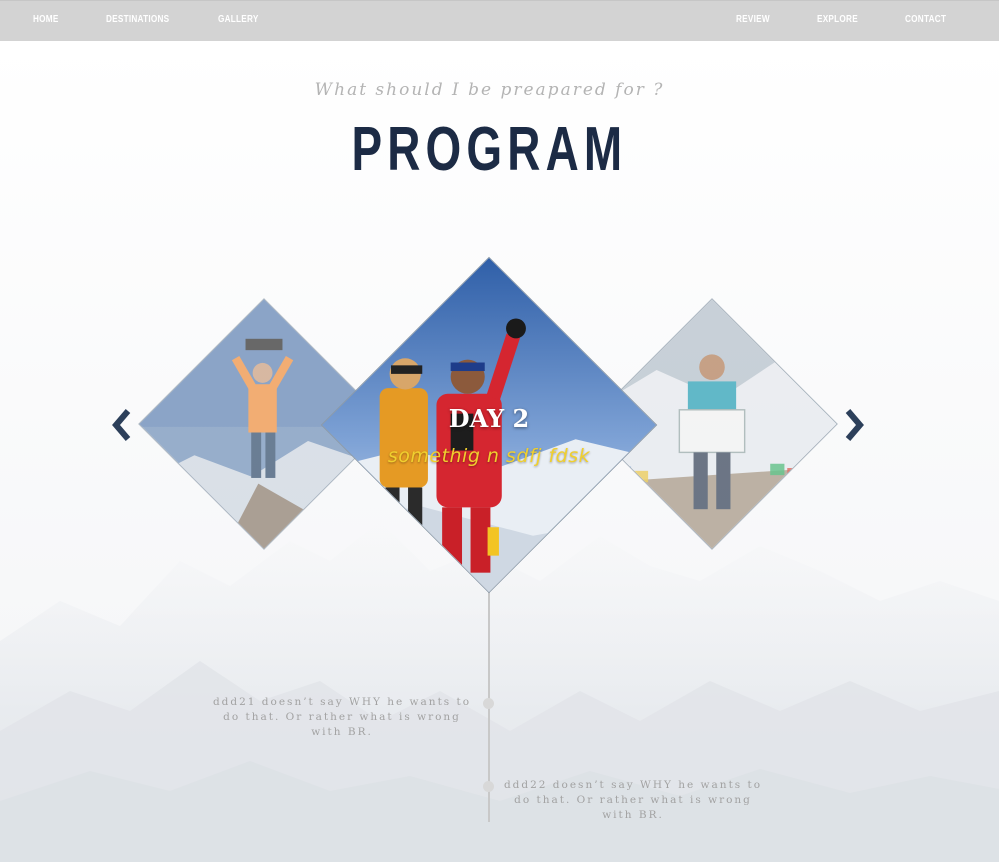 The width and height of the screenshot is (999, 862). What do you see at coordinates (238, 19) in the screenshot?
I see `nav-gallery: GALLERY` at bounding box center [238, 19].